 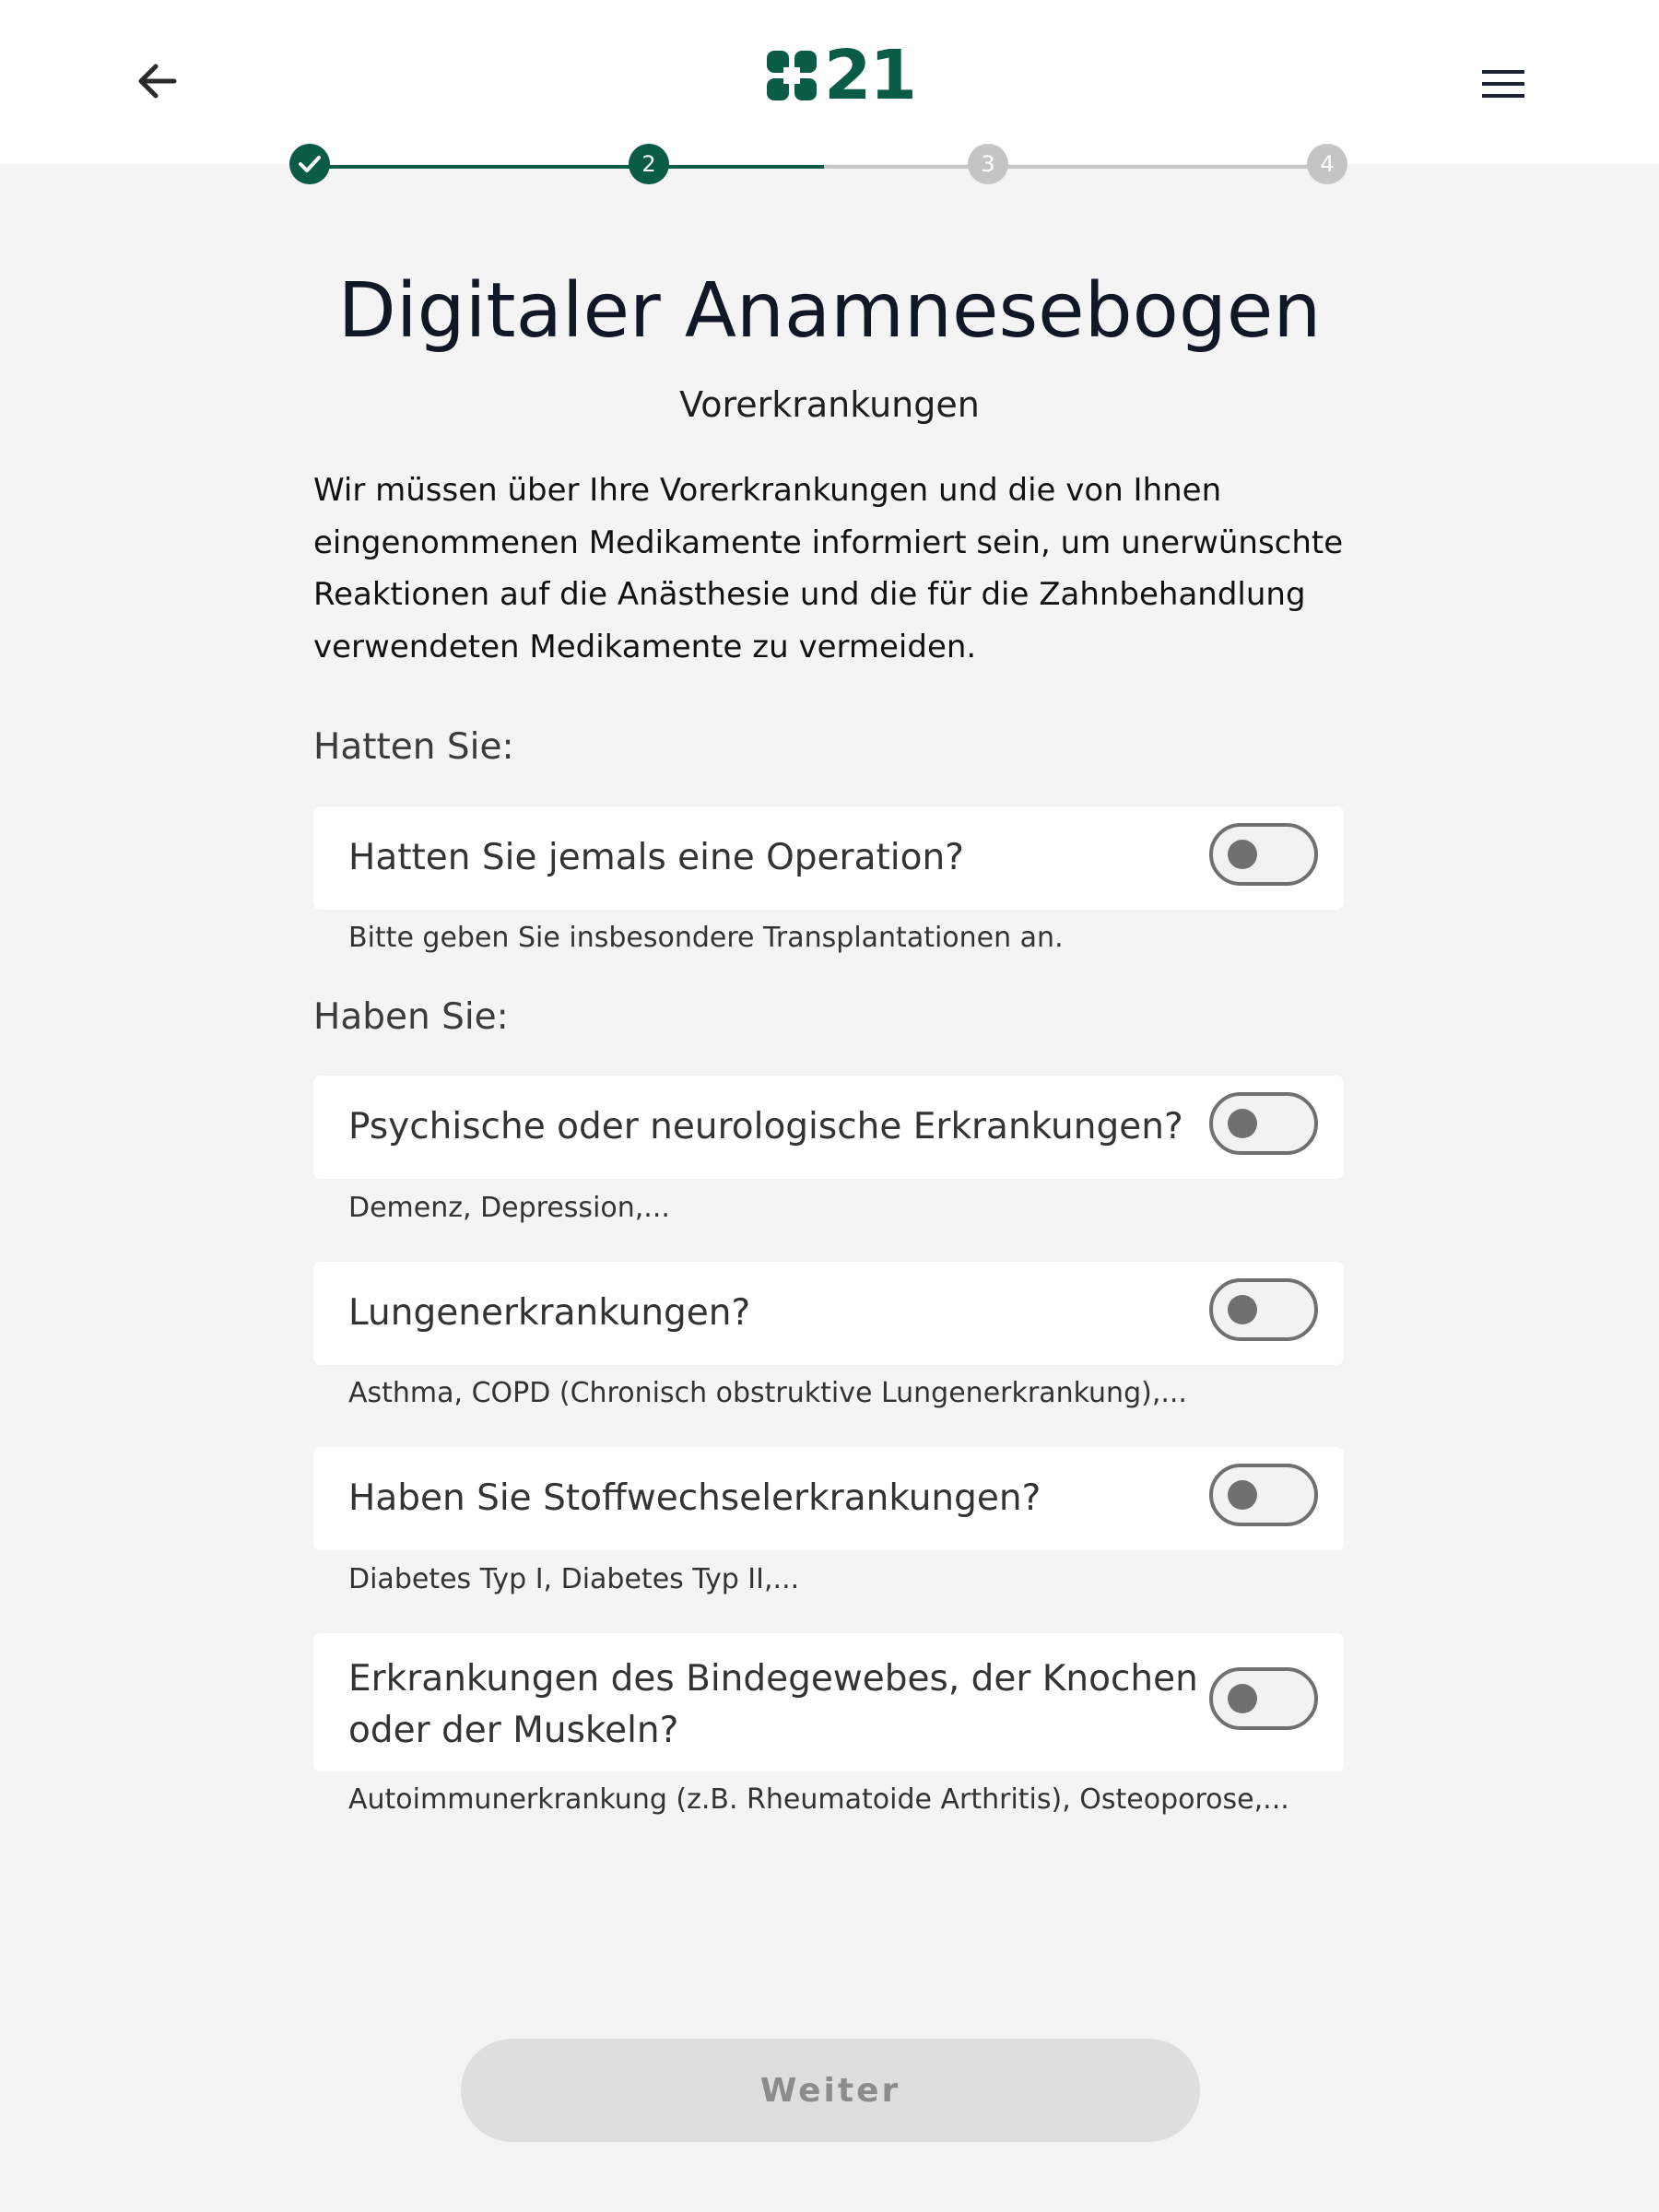 I want to click on question-label: Hatten Sie jemals eine Operation?, so click(x=656, y=857).